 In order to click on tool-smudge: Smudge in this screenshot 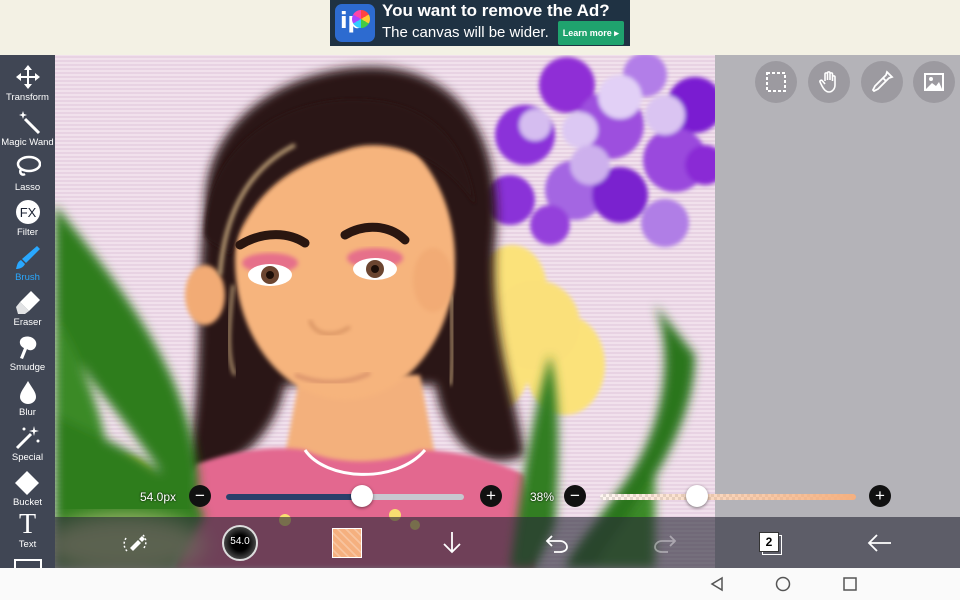, I will do `click(27, 351)`.